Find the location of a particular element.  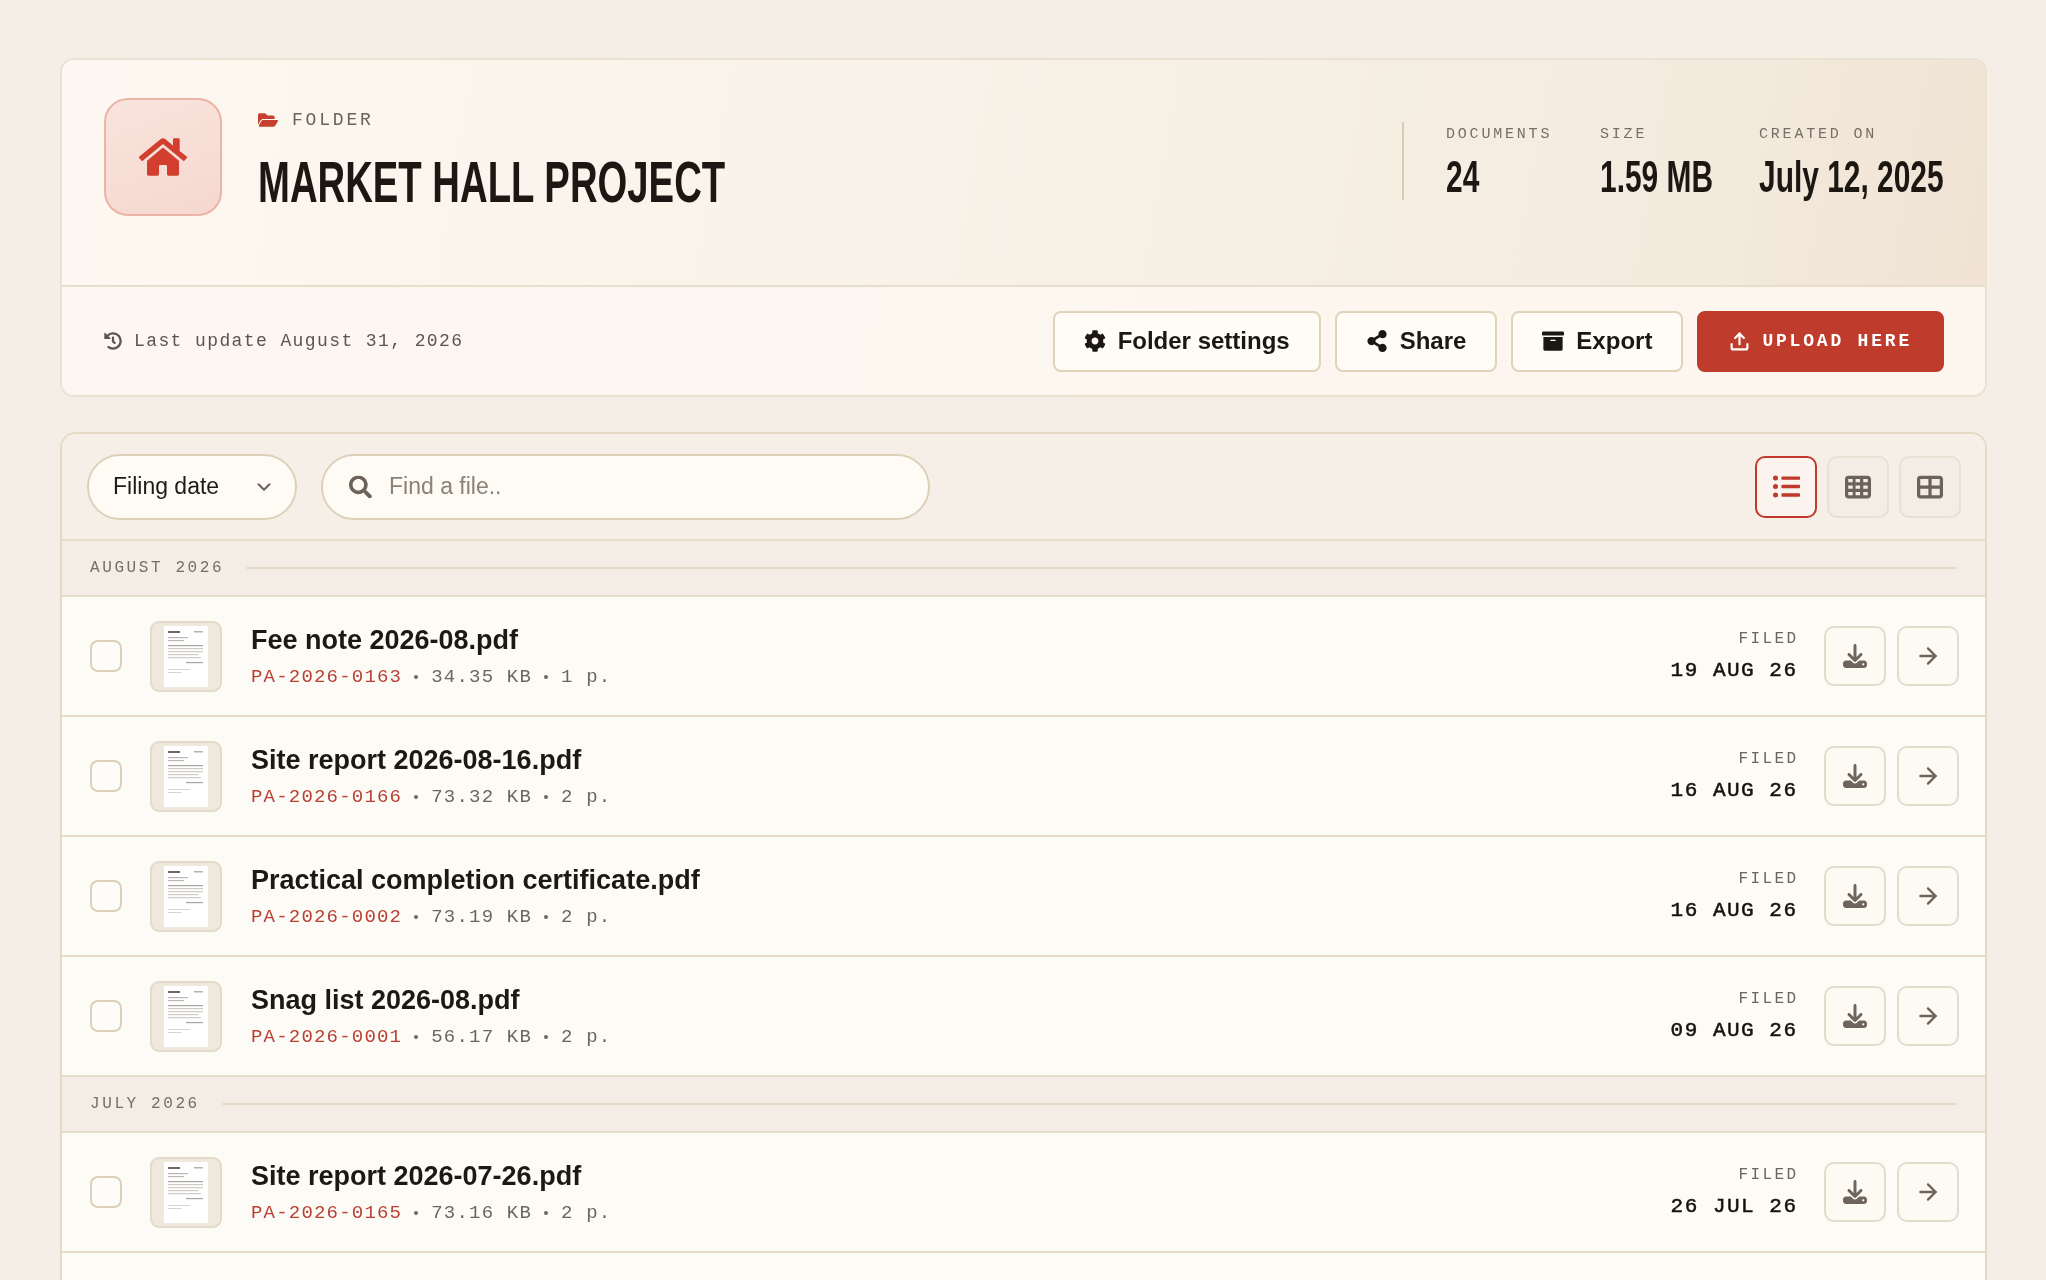

file-reference: PA-2026-0002 is located at coordinates (327, 917).